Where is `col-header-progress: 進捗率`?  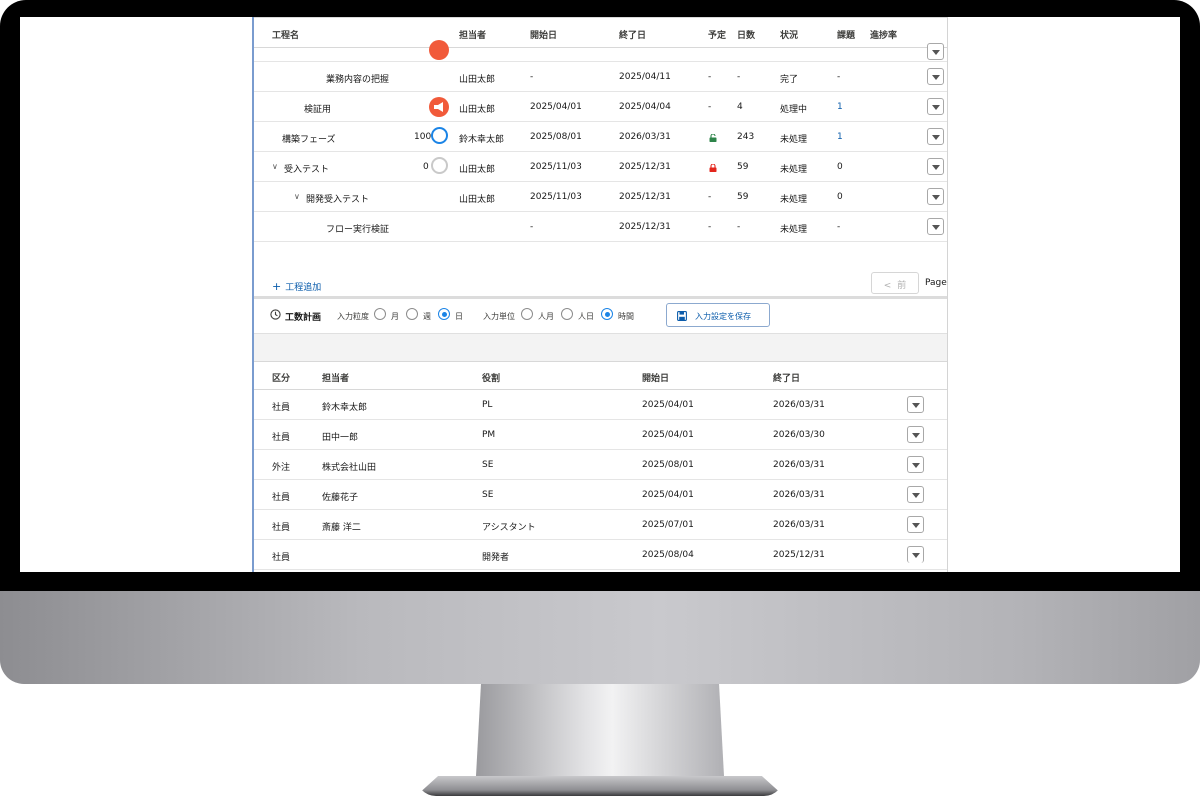 col-header-progress: 進捗率 is located at coordinates (883, 34).